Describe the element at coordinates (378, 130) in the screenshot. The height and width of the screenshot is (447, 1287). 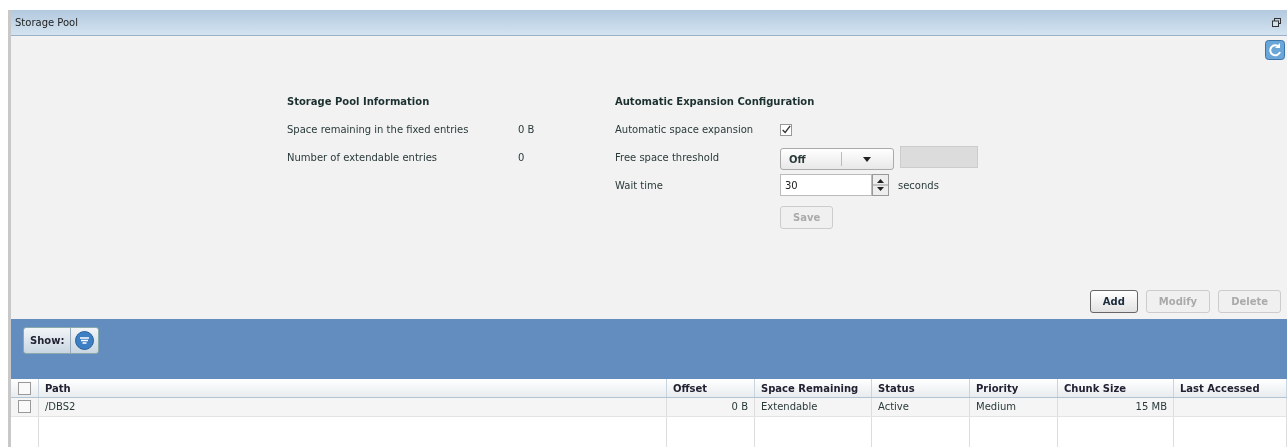
I see `info-label: Space remaining in the fixed entries` at that location.